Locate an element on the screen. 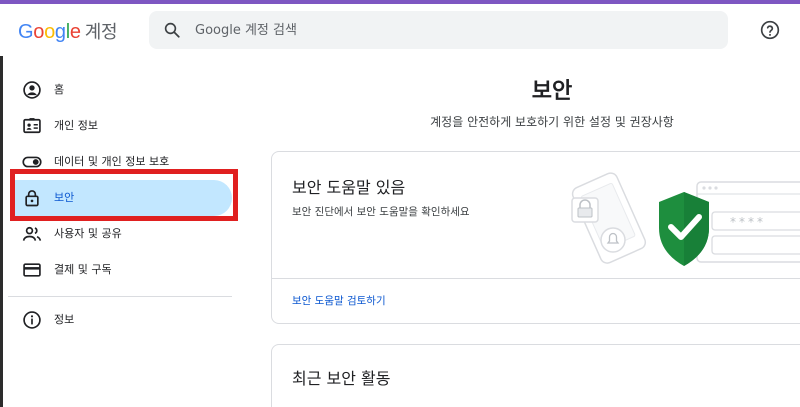  toggle-icon is located at coordinates (32, 162).